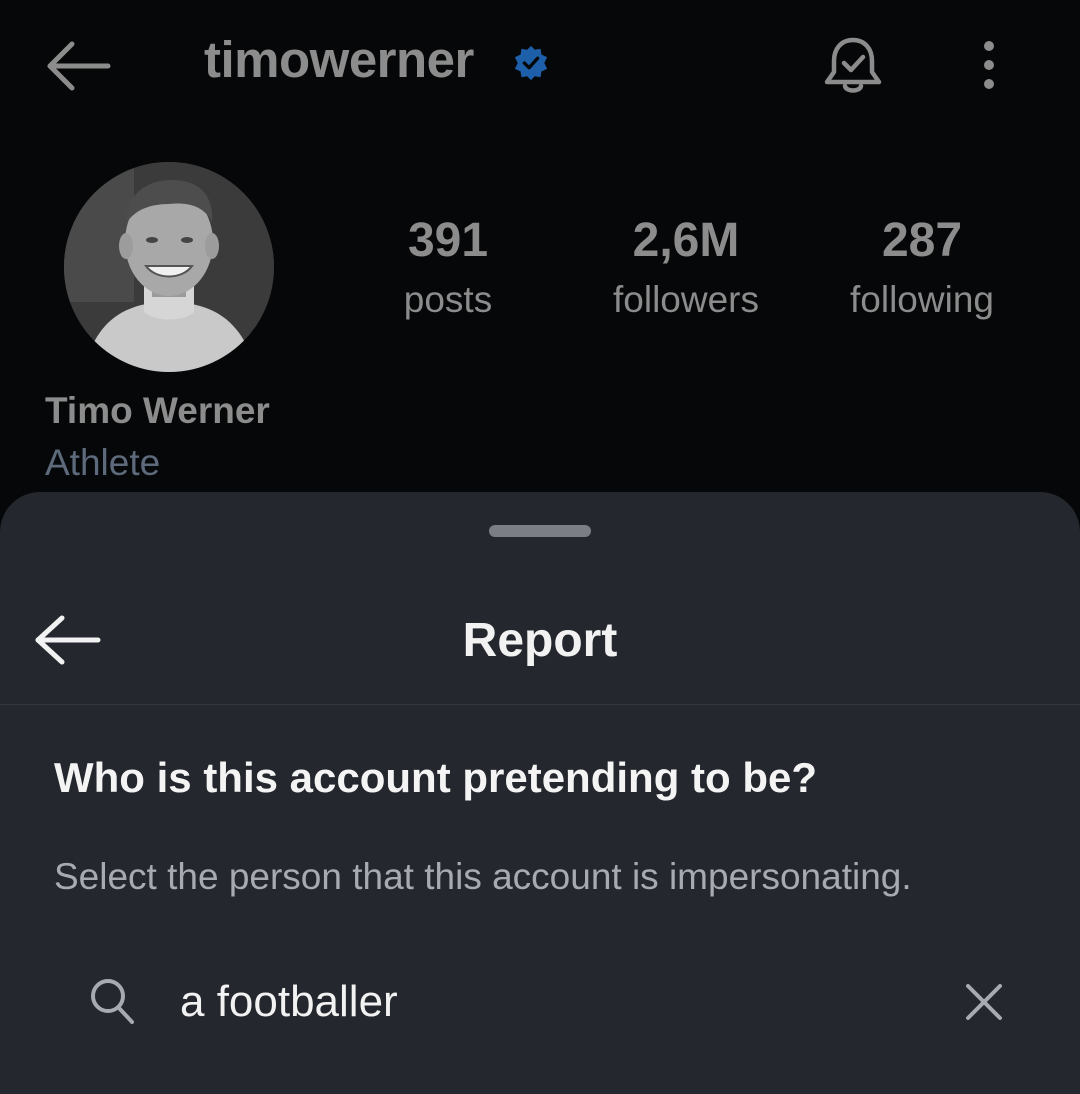  What do you see at coordinates (922, 240) in the screenshot?
I see `stat-following-value: 287` at bounding box center [922, 240].